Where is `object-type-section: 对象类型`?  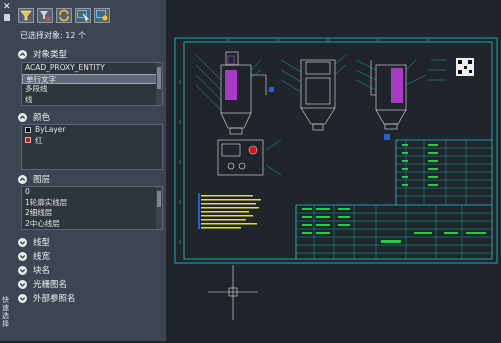 object-type-section: 对象类型 is located at coordinates (42, 54).